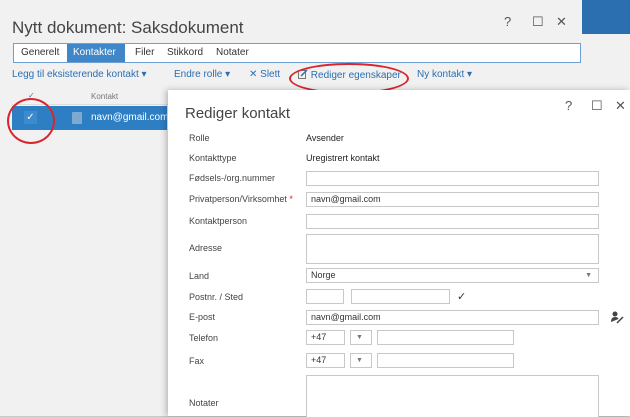 This screenshot has width=630, height=417. I want to click on close-icon: ✕, so click(561, 22).